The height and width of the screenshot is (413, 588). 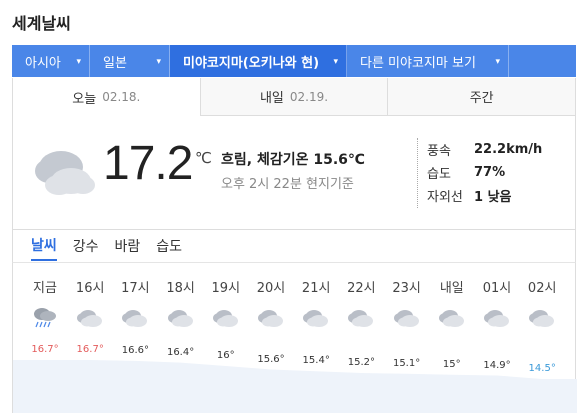 I want to click on forecast-subtabs: 날씨 강수 바람 습도, so click(x=294, y=246).